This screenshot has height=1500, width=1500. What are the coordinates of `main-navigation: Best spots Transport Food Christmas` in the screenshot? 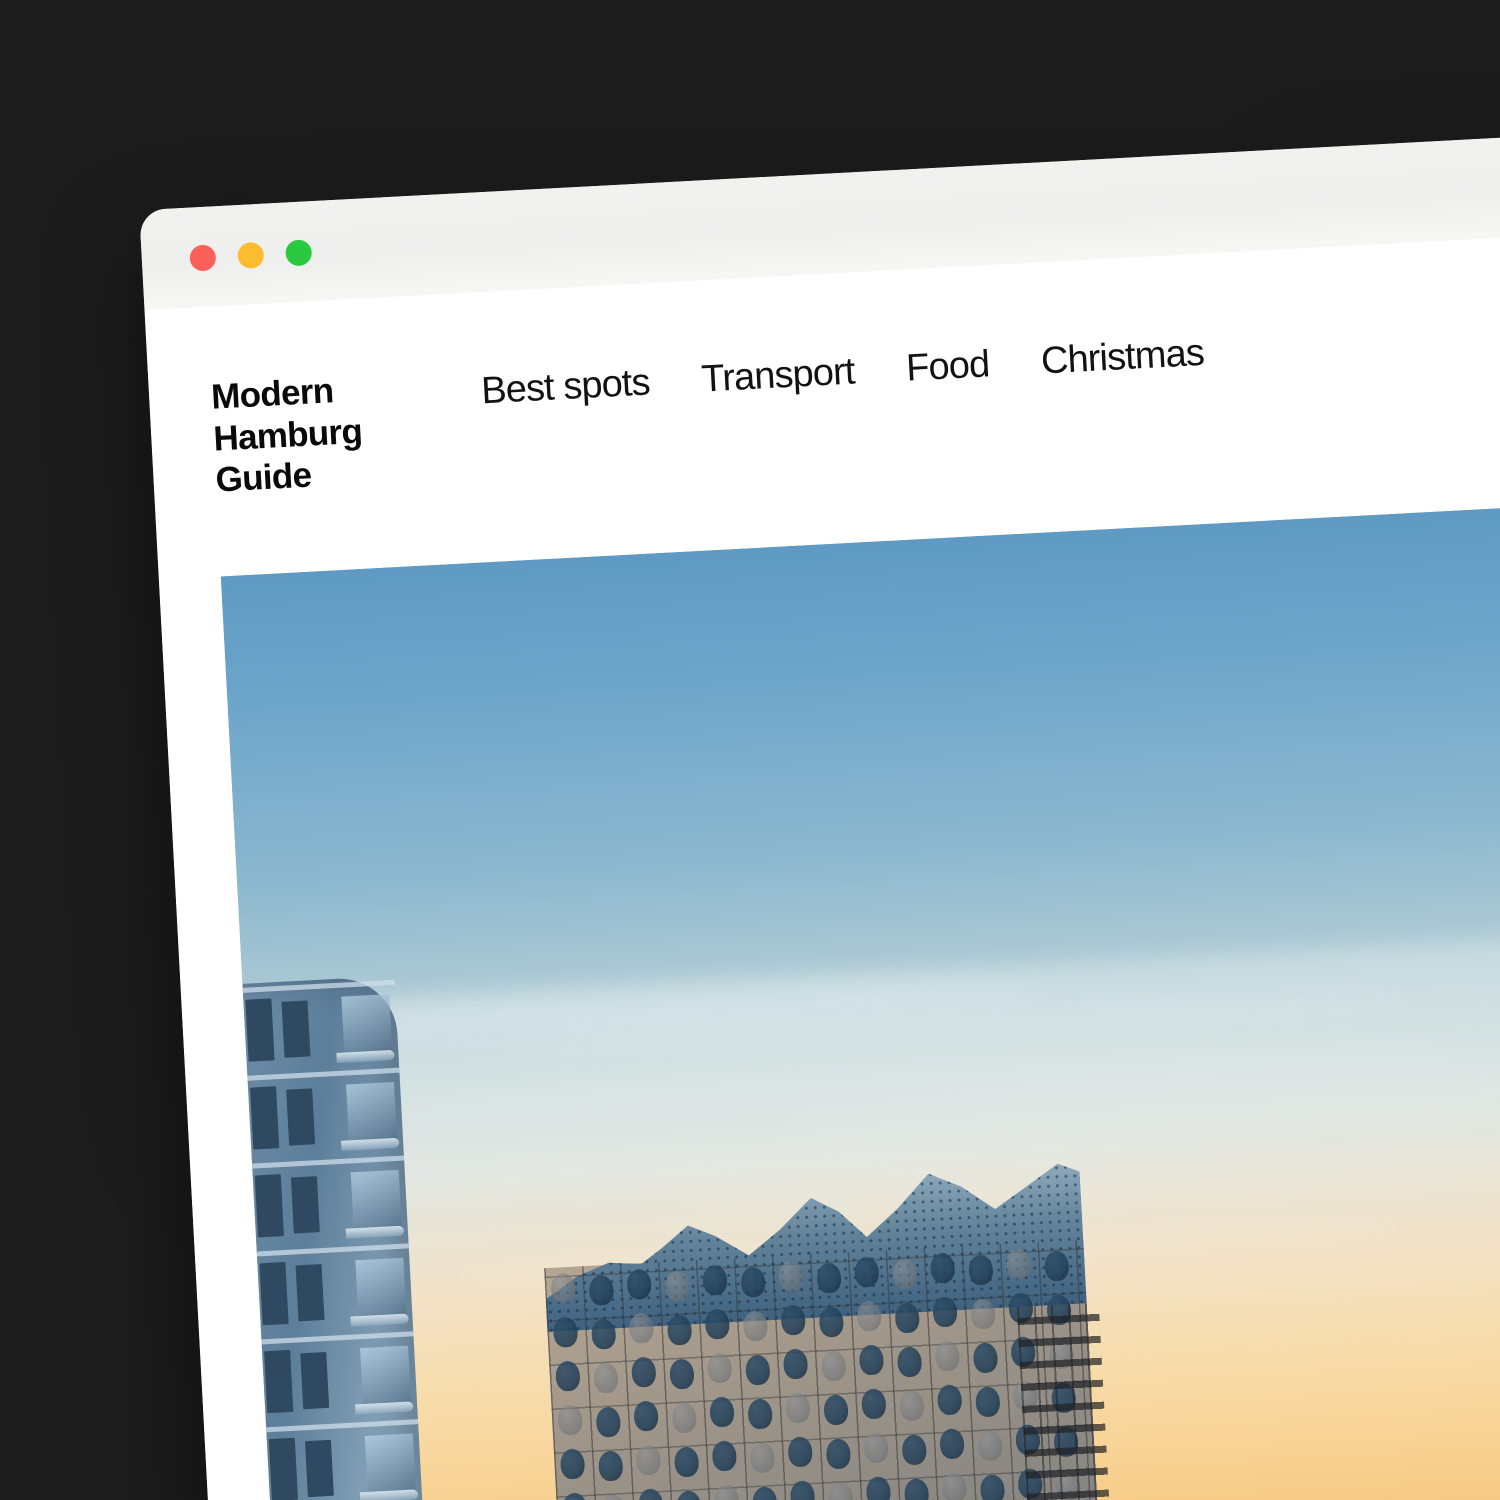 It's located at (842, 368).